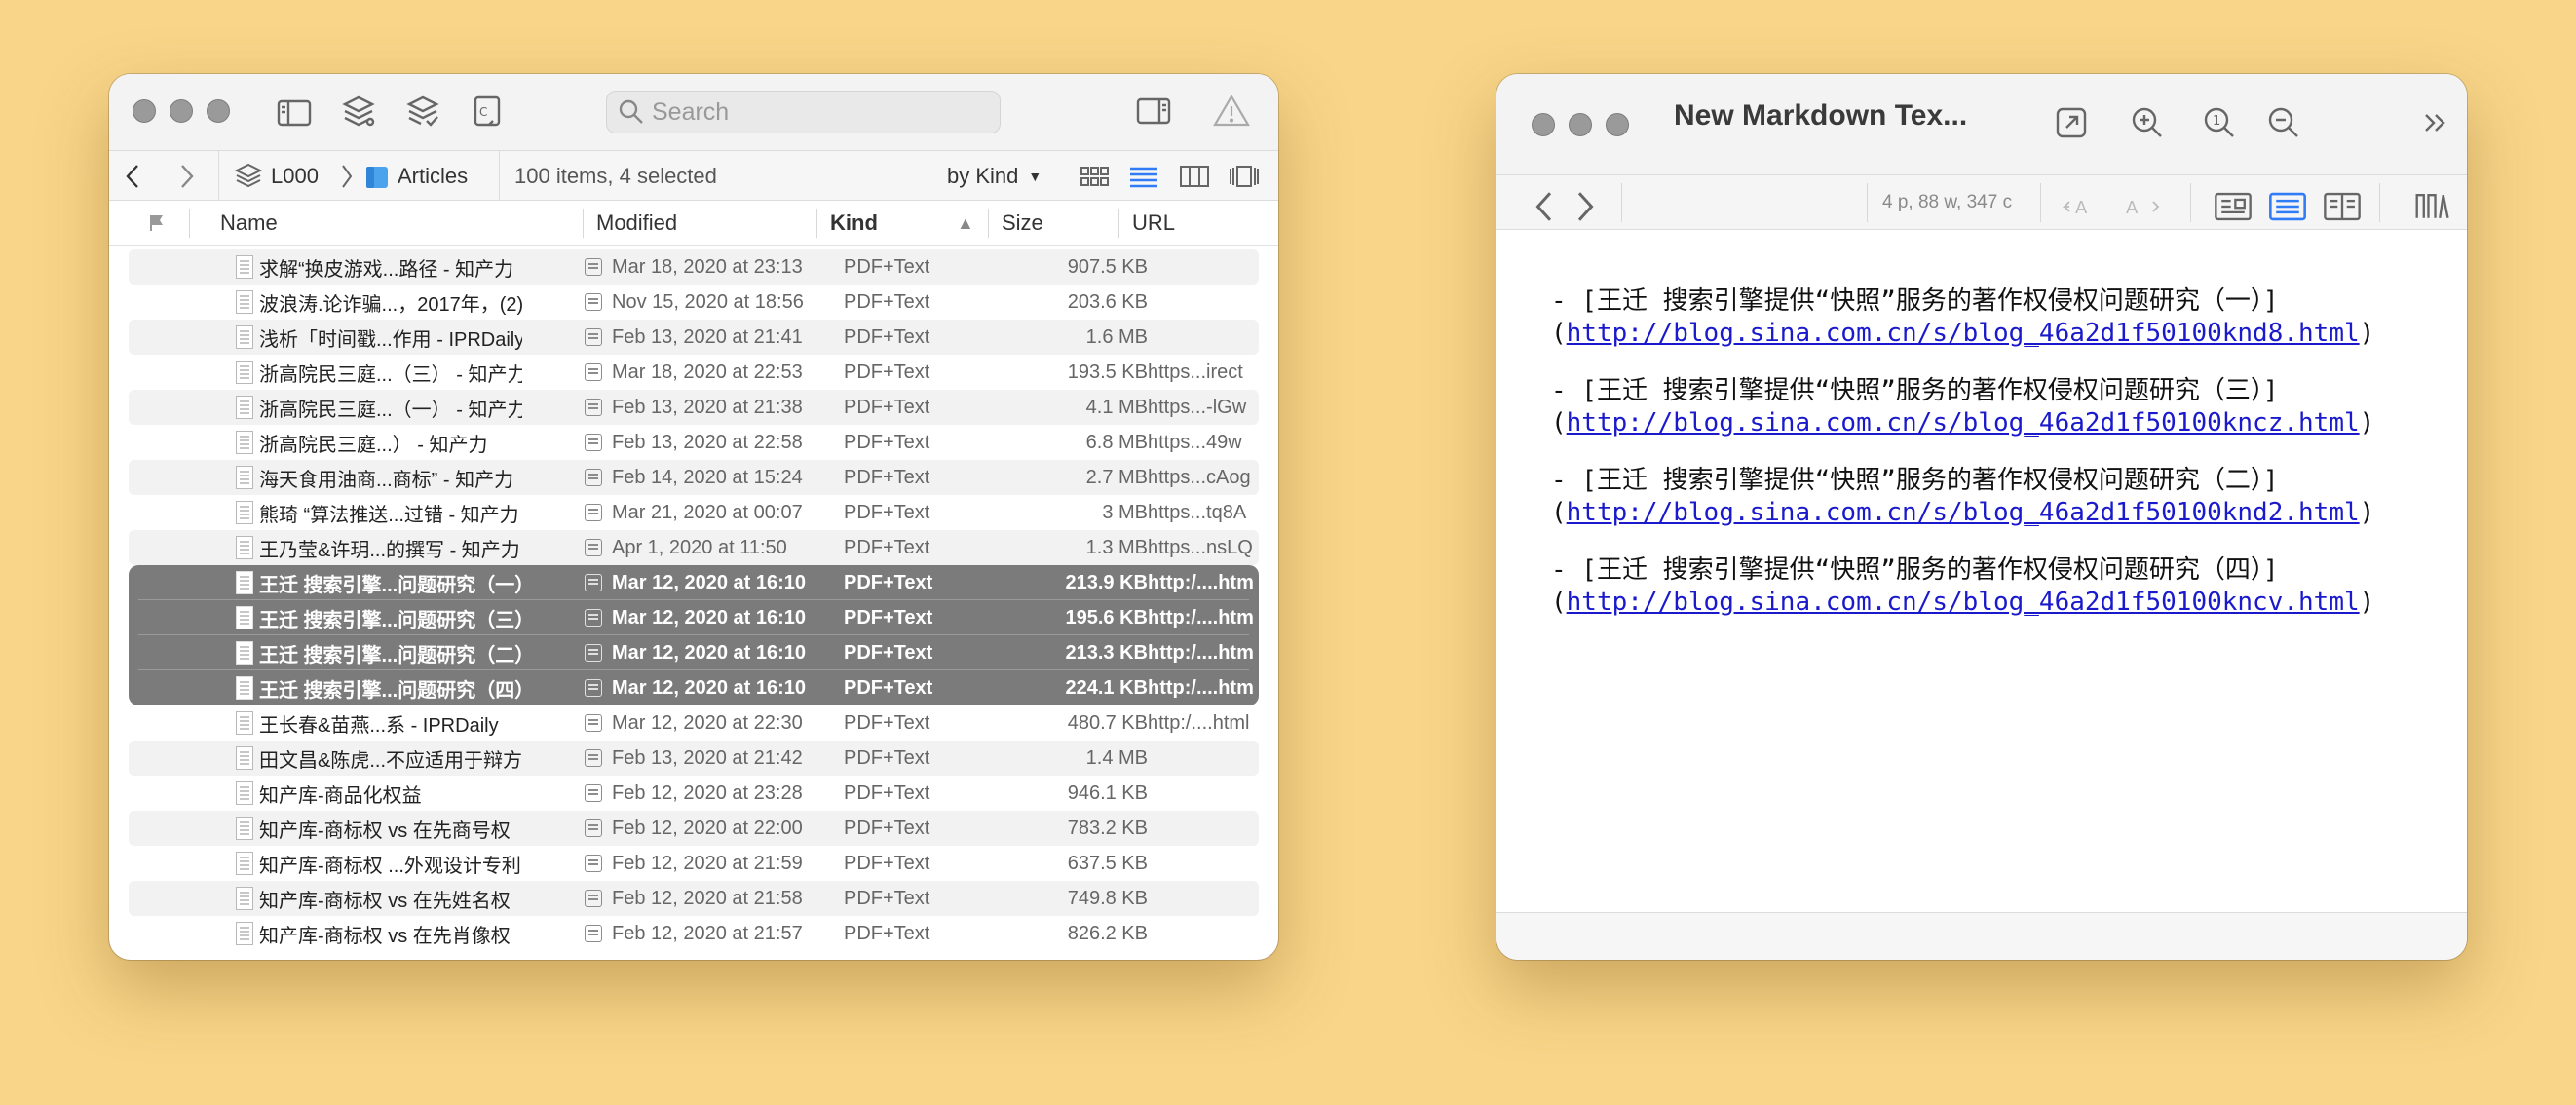  What do you see at coordinates (2233, 206) in the screenshot?
I see `source-view-icon` at bounding box center [2233, 206].